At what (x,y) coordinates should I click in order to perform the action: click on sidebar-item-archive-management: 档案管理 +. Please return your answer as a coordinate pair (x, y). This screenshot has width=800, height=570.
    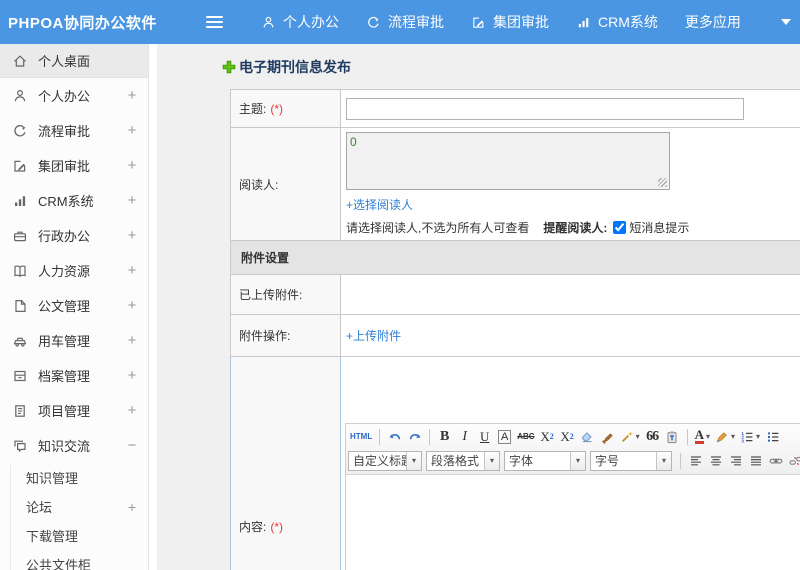
    Looking at the image, I should click on (74, 375).